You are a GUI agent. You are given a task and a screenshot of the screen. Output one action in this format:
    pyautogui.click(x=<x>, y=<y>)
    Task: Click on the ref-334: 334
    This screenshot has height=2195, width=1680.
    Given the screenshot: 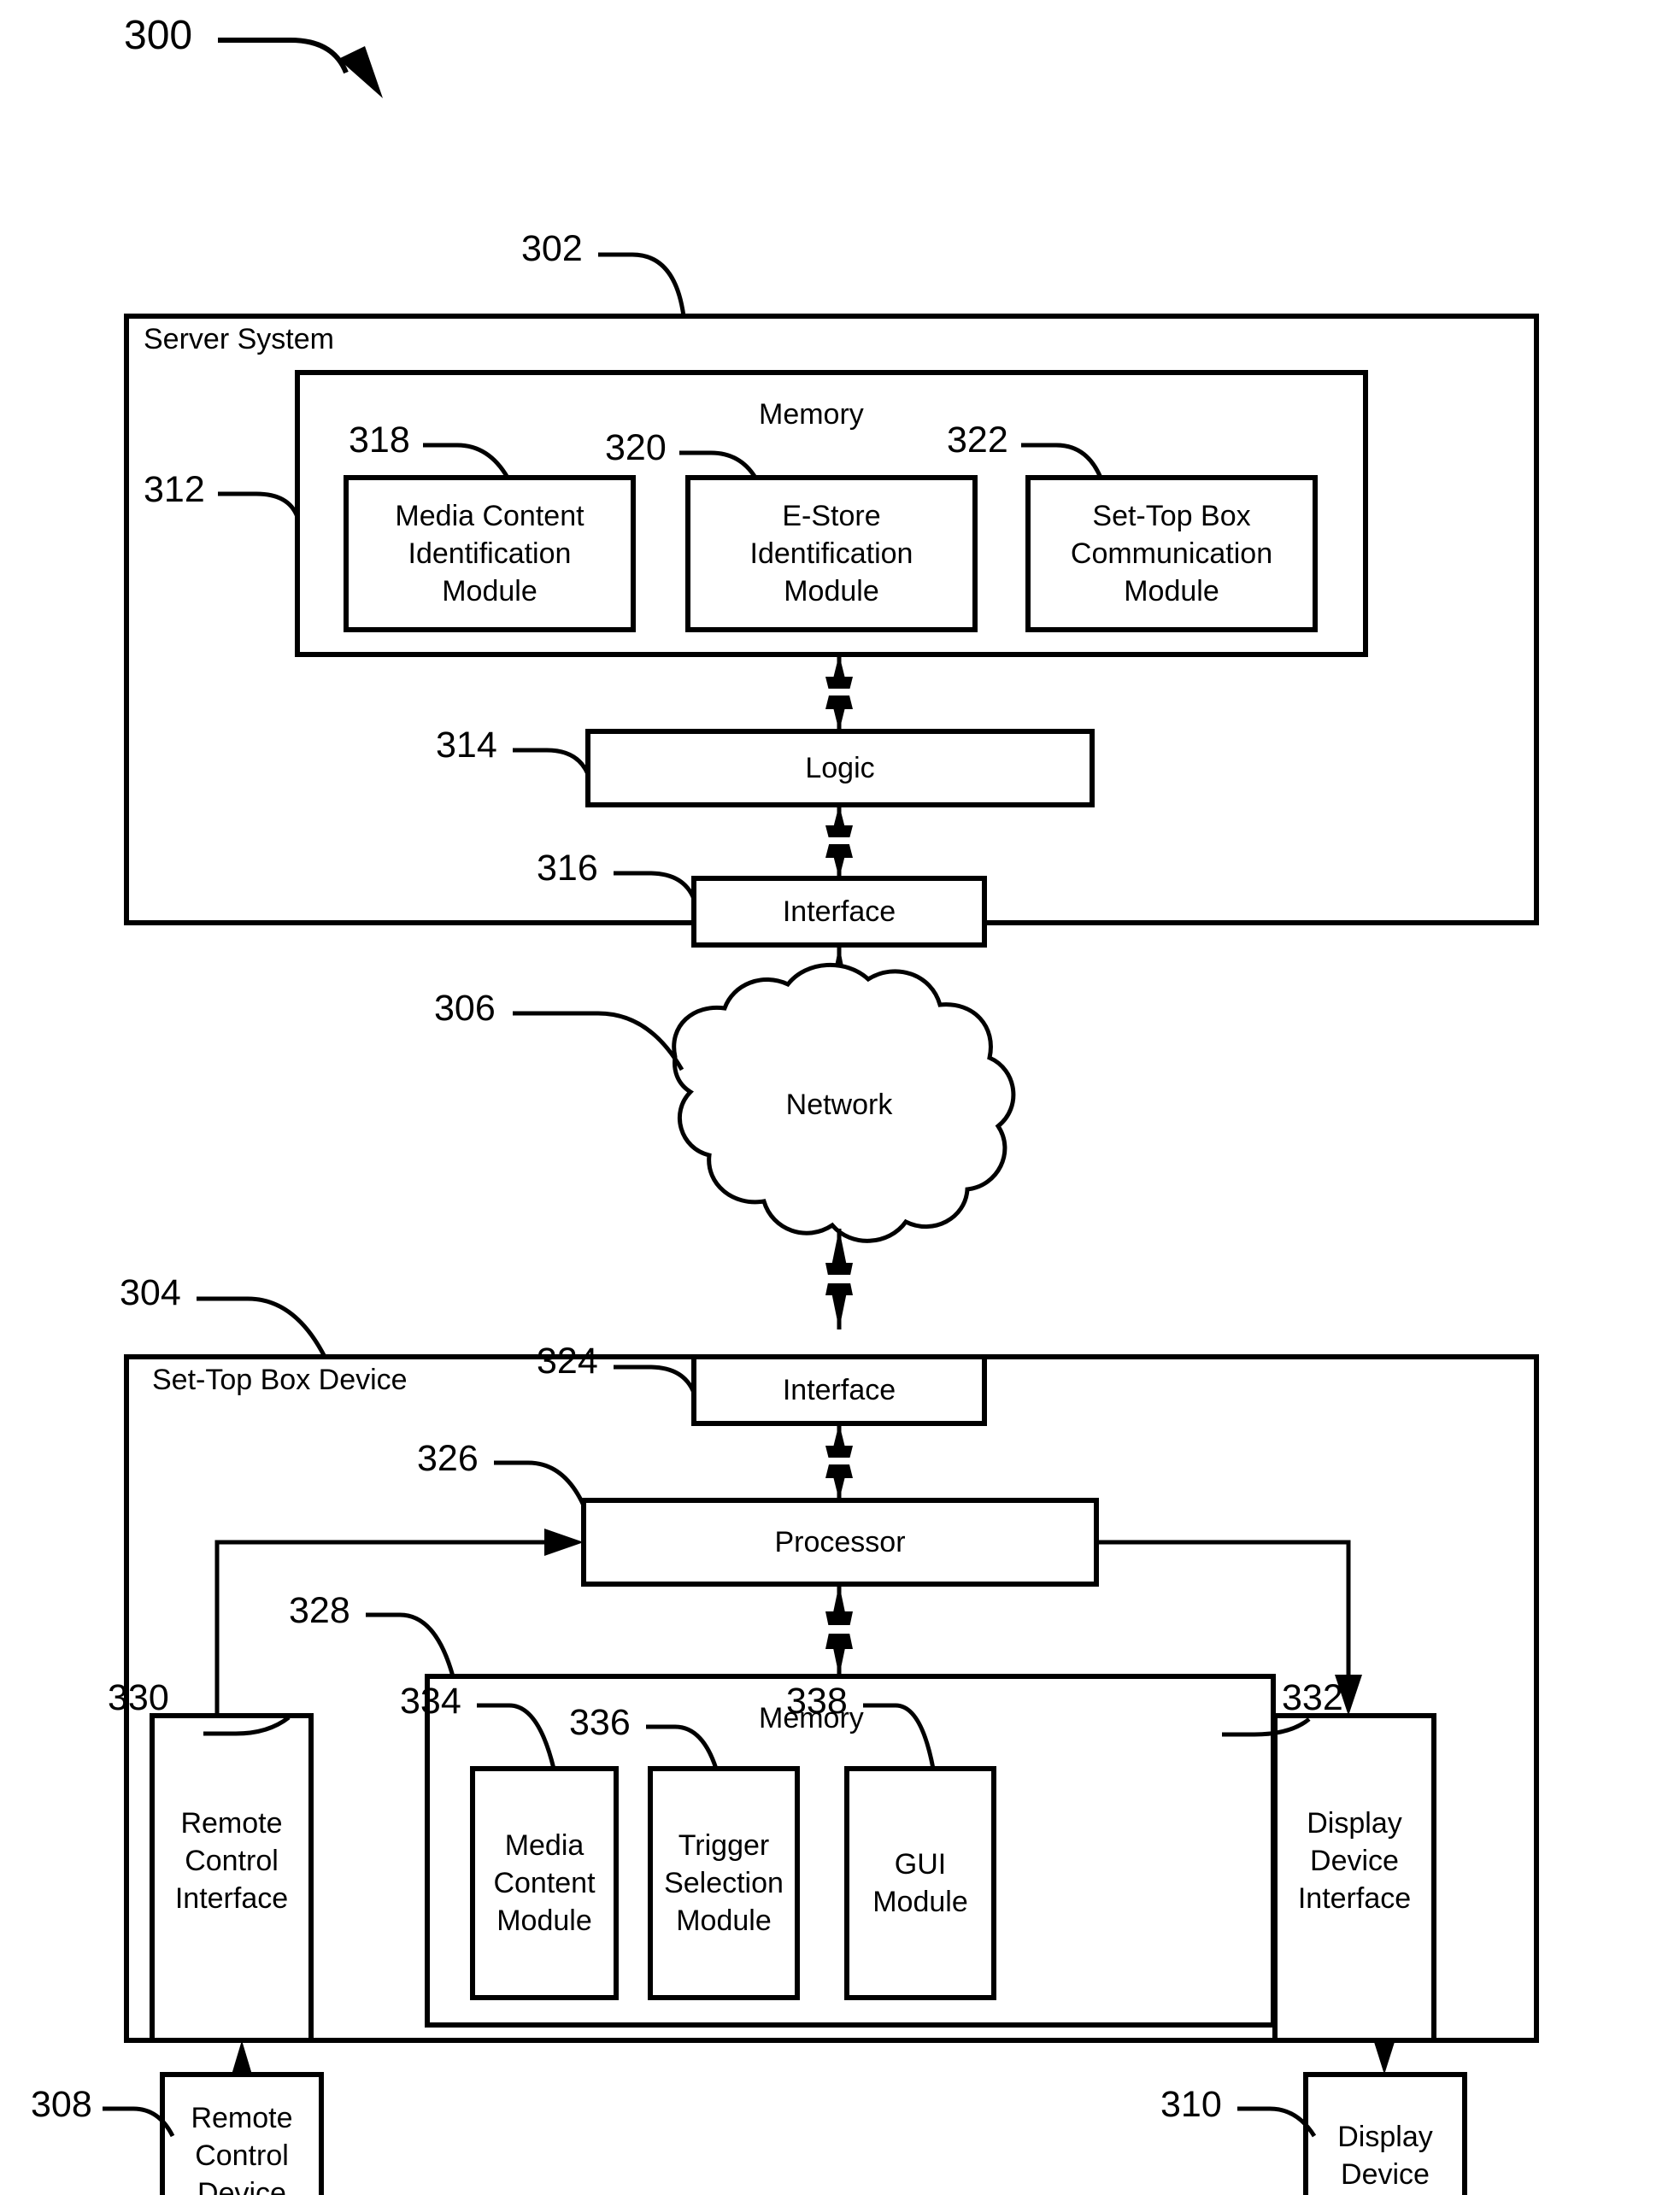 What is the action you would take?
    pyautogui.click(x=430, y=1701)
    